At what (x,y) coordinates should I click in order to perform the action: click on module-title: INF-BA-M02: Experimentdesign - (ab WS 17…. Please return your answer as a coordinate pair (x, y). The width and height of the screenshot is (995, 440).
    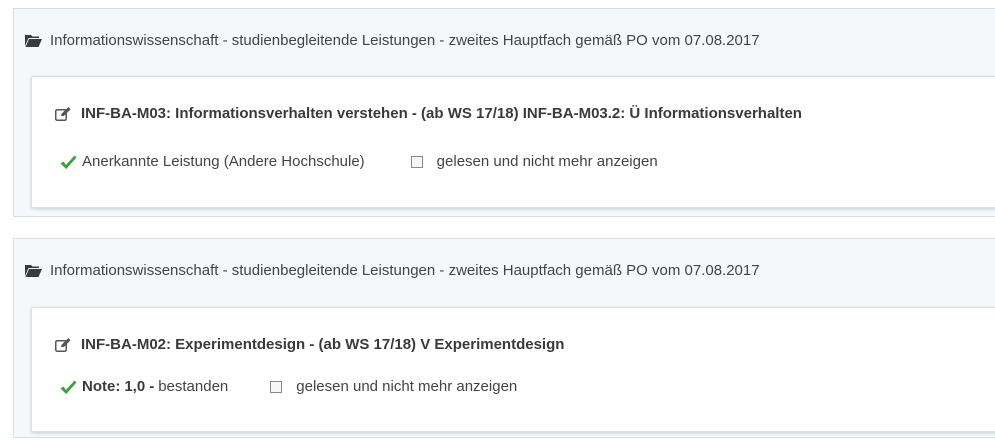
    Looking at the image, I should click on (309, 344).